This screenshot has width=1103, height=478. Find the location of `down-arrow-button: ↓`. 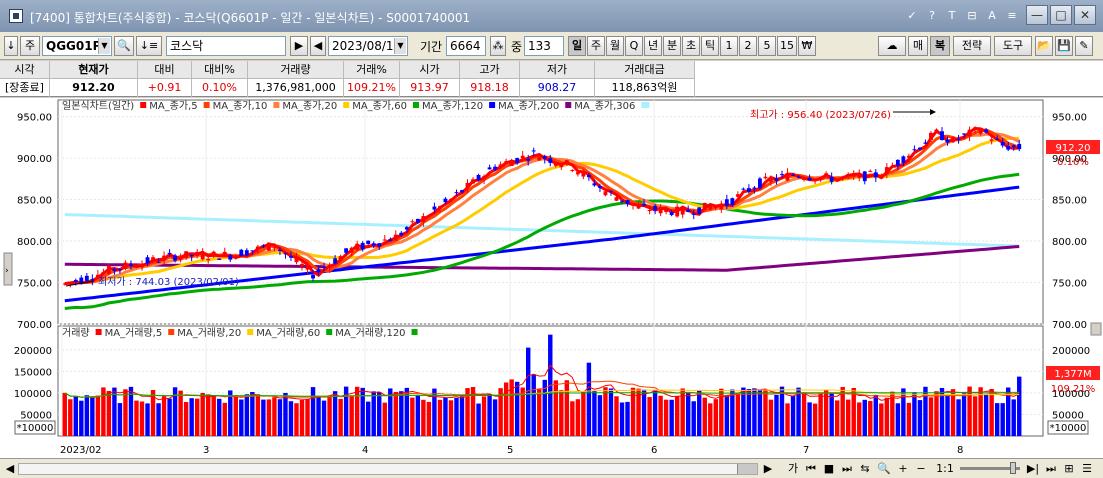

down-arrow-button: ↓ is located at coordinates (11, 46).